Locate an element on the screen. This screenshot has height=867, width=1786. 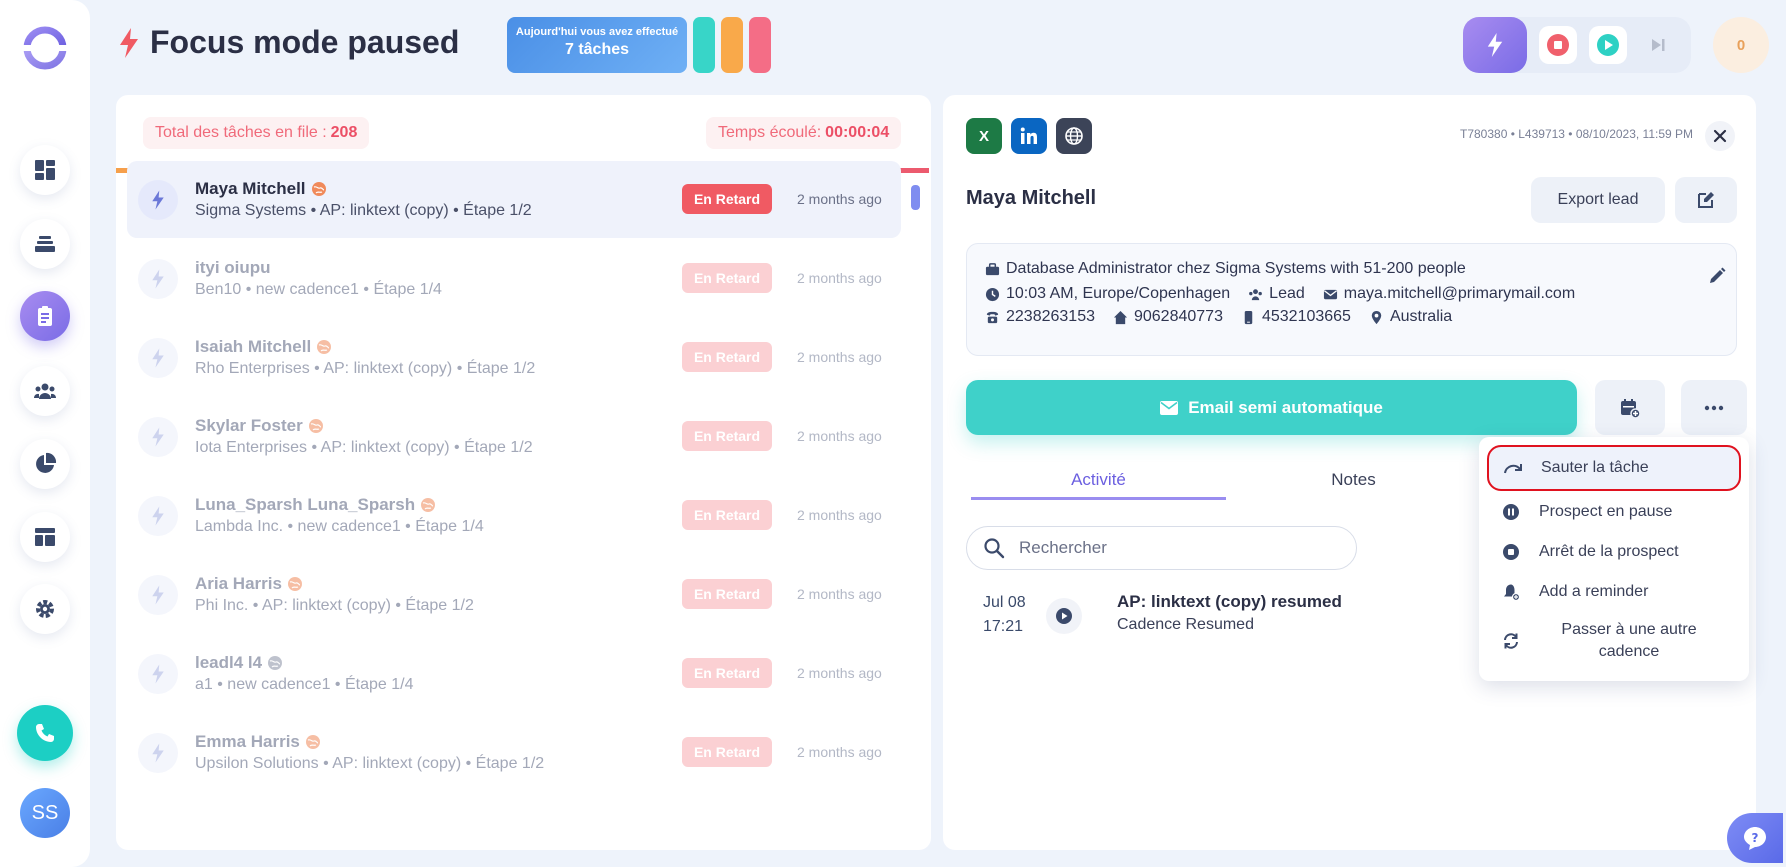
status-chip-teal is located at coordinates (704, 45).